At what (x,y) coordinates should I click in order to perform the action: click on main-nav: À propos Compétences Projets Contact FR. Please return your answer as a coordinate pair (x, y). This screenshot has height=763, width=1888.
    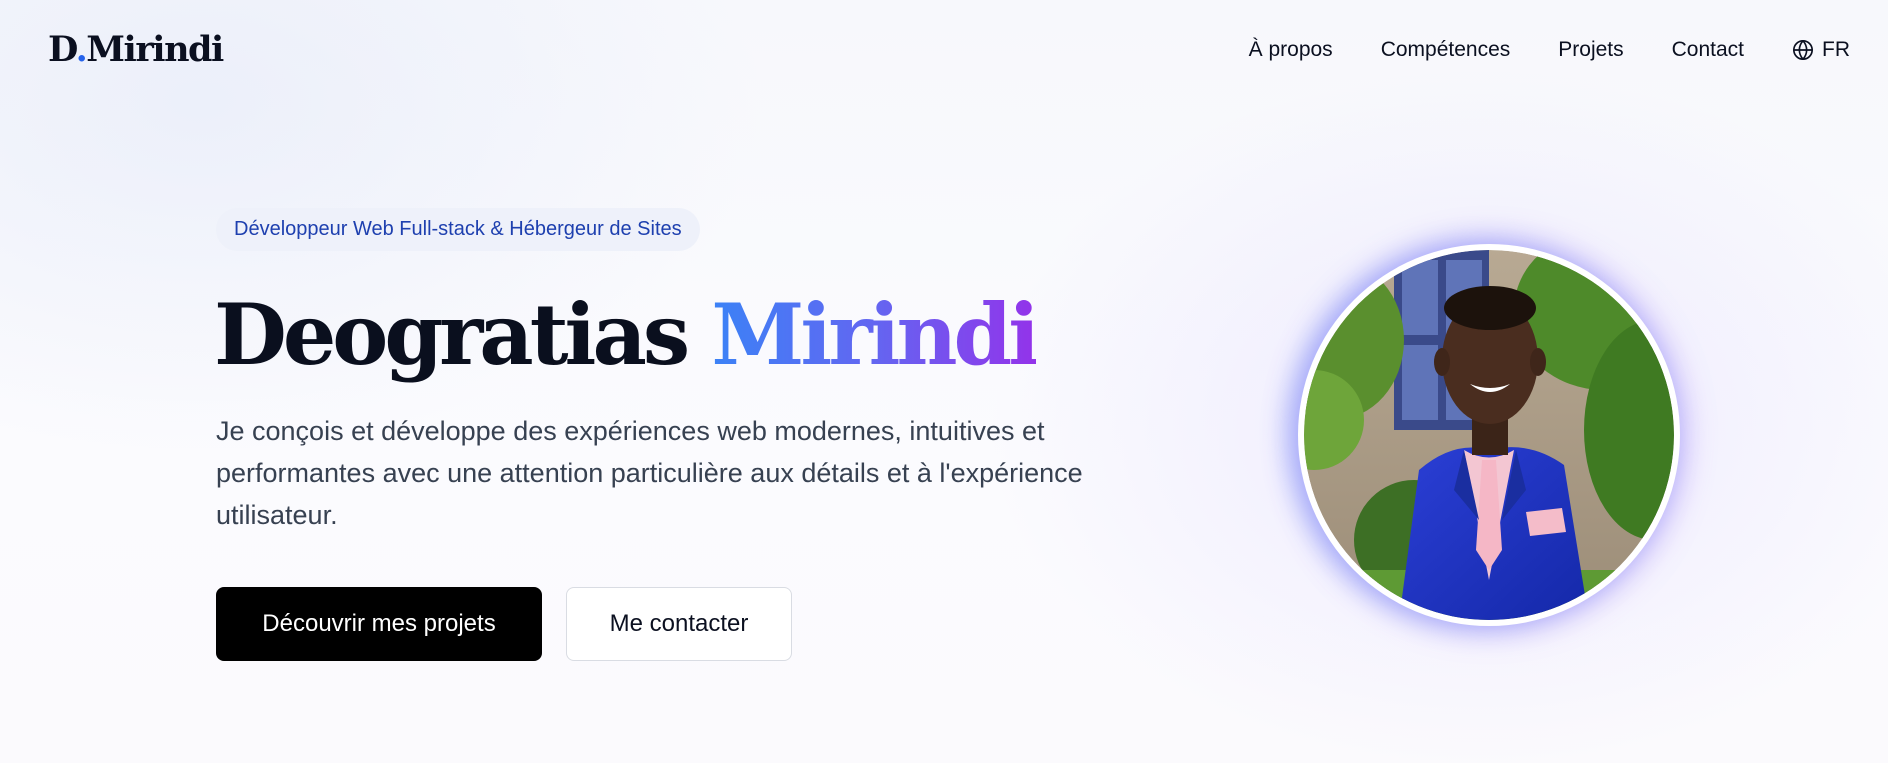
    Looking at the image, I should click on (1549, 50).